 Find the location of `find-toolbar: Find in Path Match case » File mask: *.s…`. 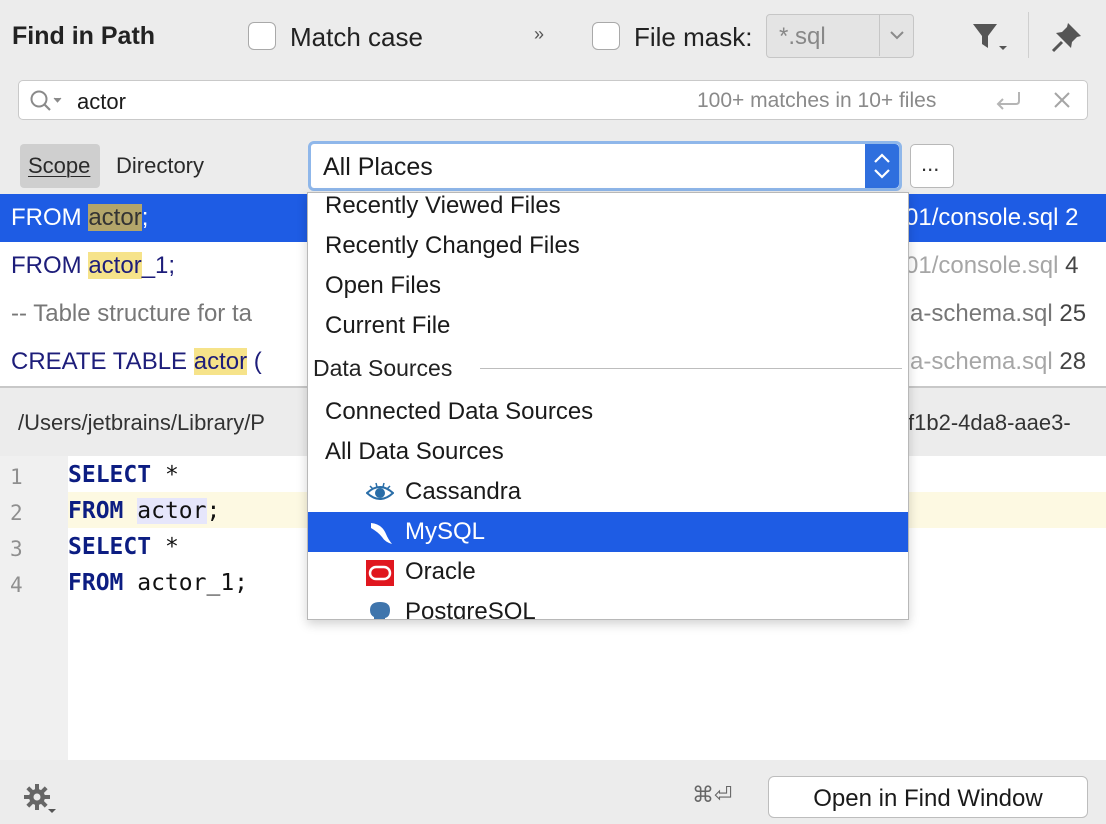

find-toolbar: Find in Path Match case » File mask: *.s… is located at coordinates (553, 37).